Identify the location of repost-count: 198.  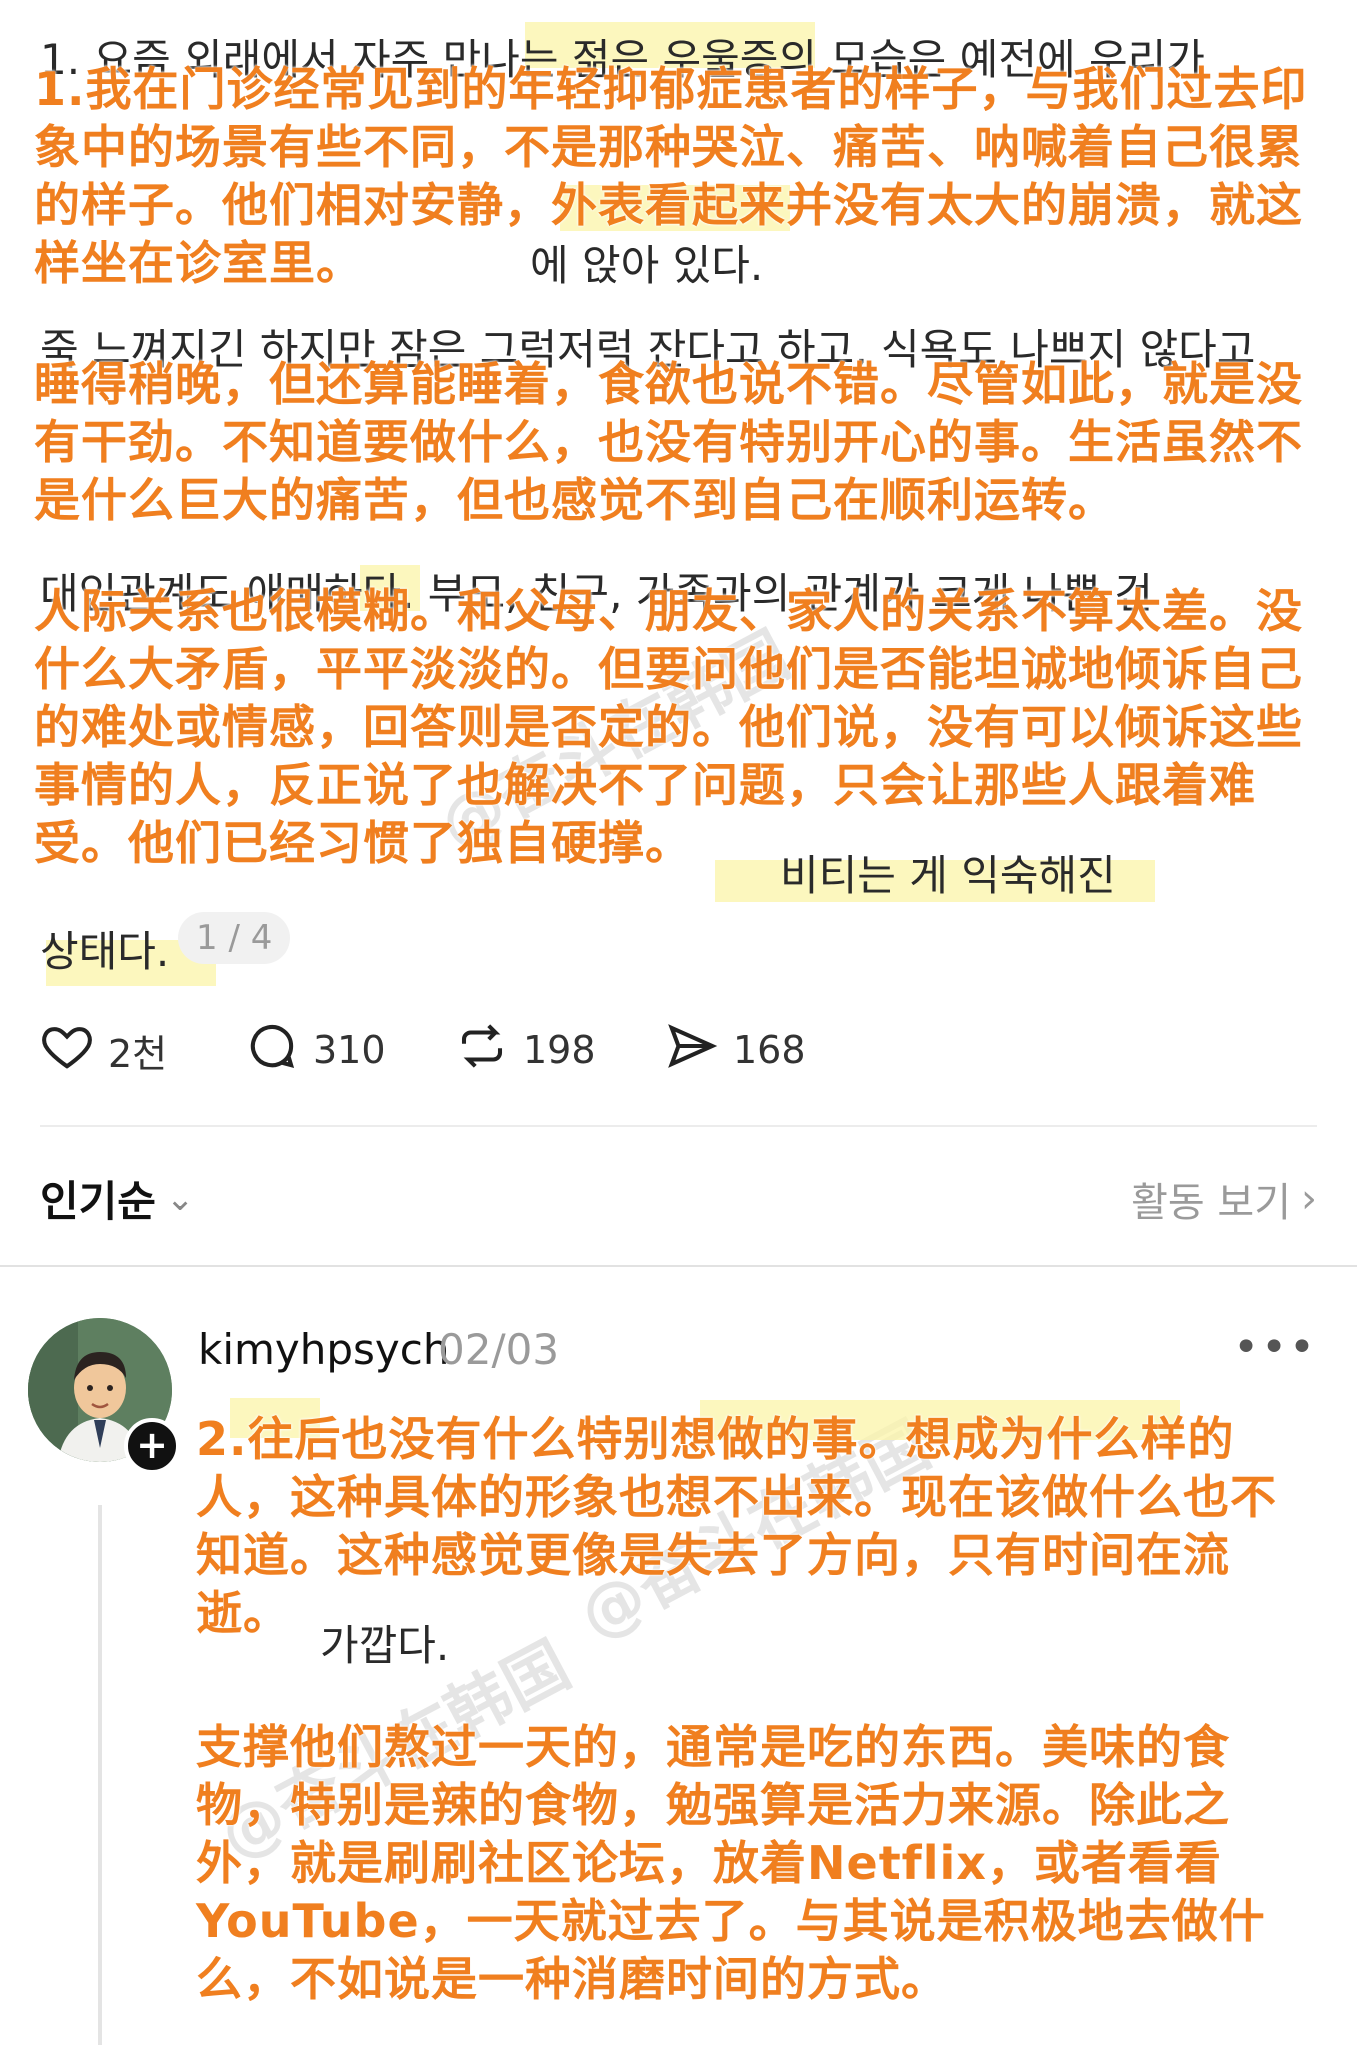
(559, 1050).